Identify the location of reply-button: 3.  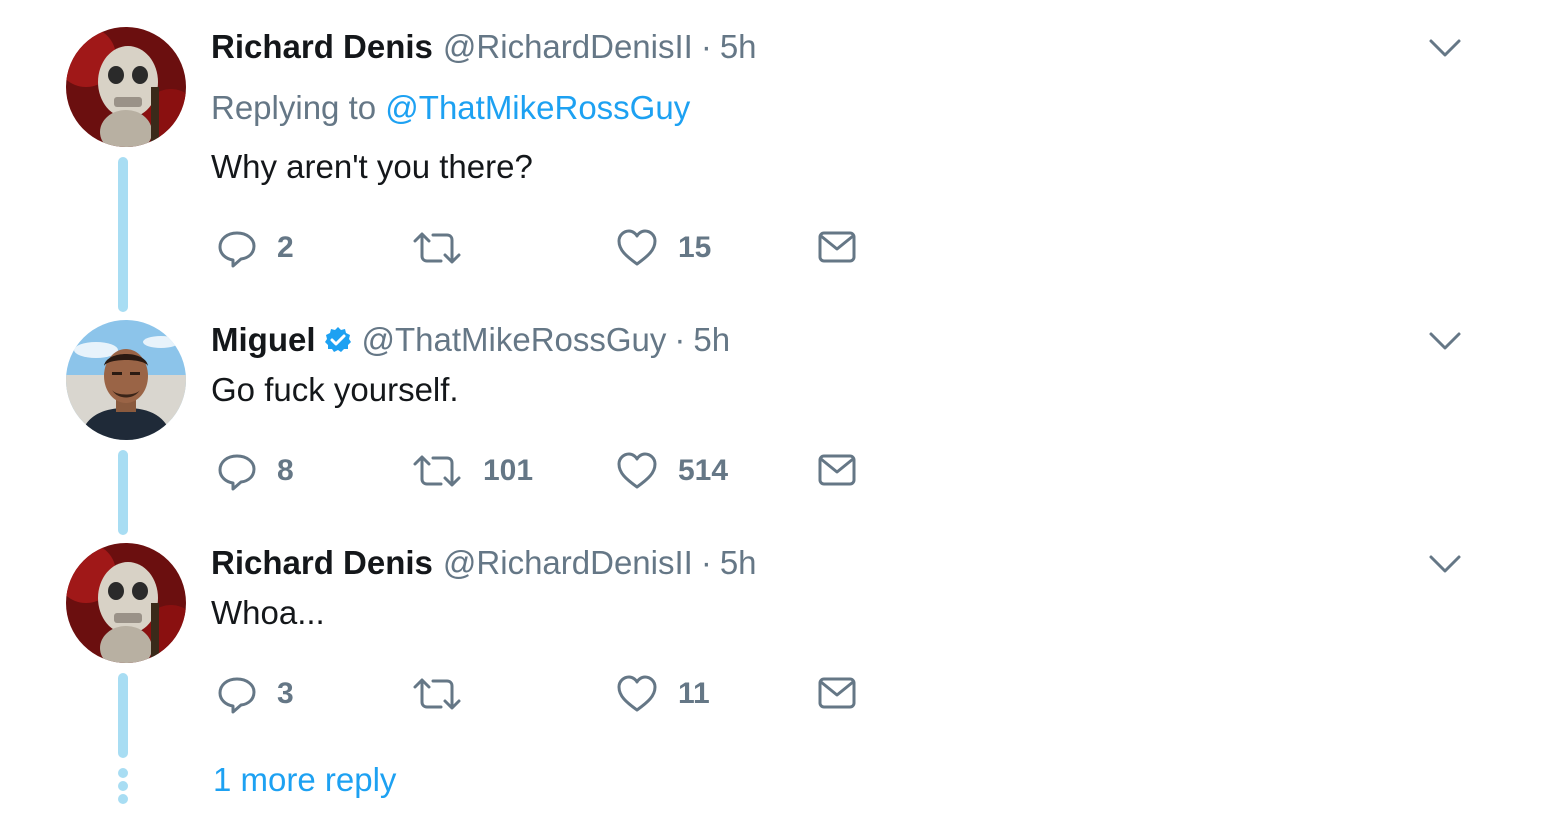
(255, 694).